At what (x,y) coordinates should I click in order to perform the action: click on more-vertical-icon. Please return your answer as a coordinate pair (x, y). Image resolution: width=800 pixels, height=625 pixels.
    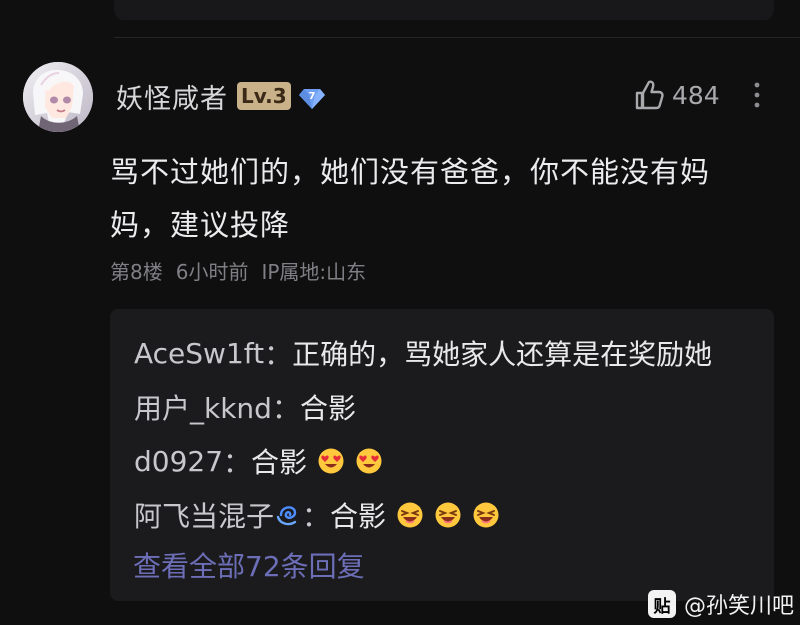
    Looking at the image, I should click on (757, 95).